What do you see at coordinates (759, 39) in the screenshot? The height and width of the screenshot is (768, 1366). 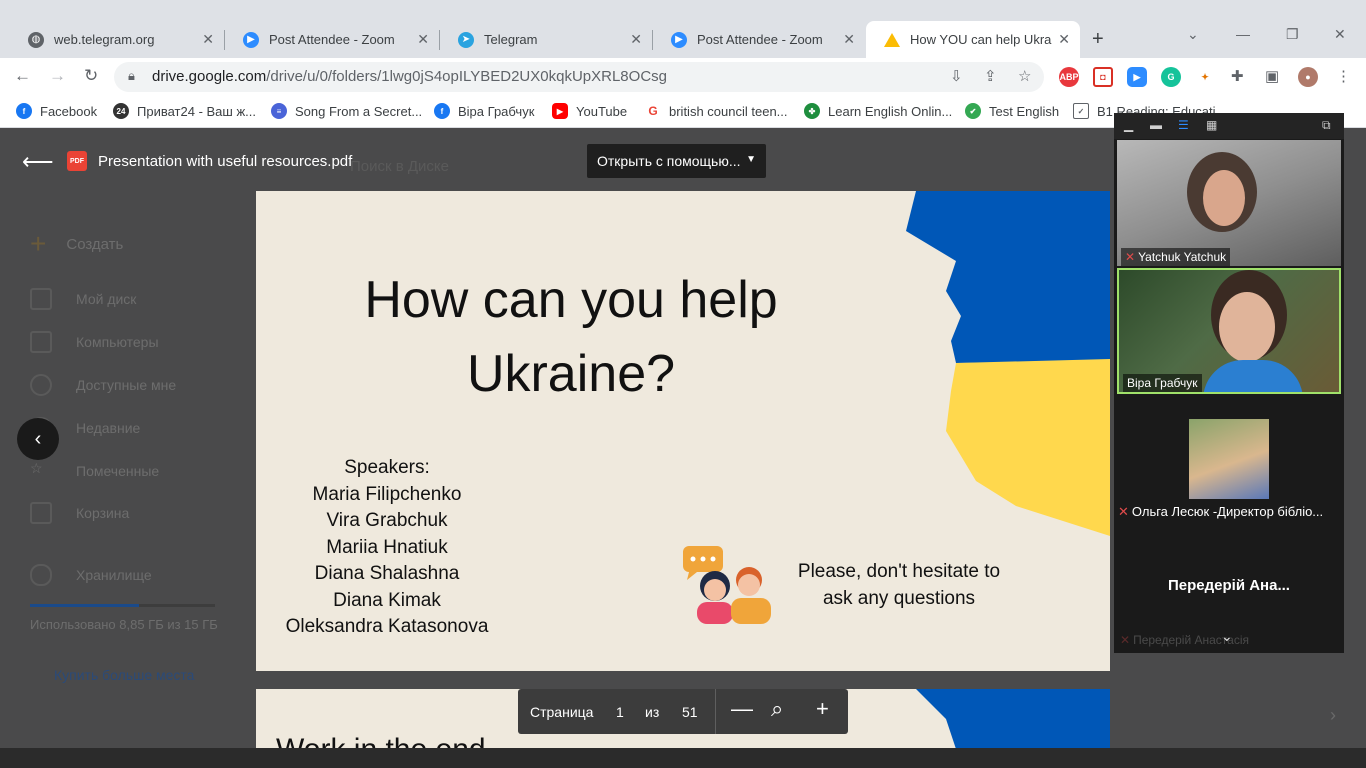 I see `tab-zoom-2: ▶ Post Attendee - Zoom ✕` at bounding box center [759, 39].